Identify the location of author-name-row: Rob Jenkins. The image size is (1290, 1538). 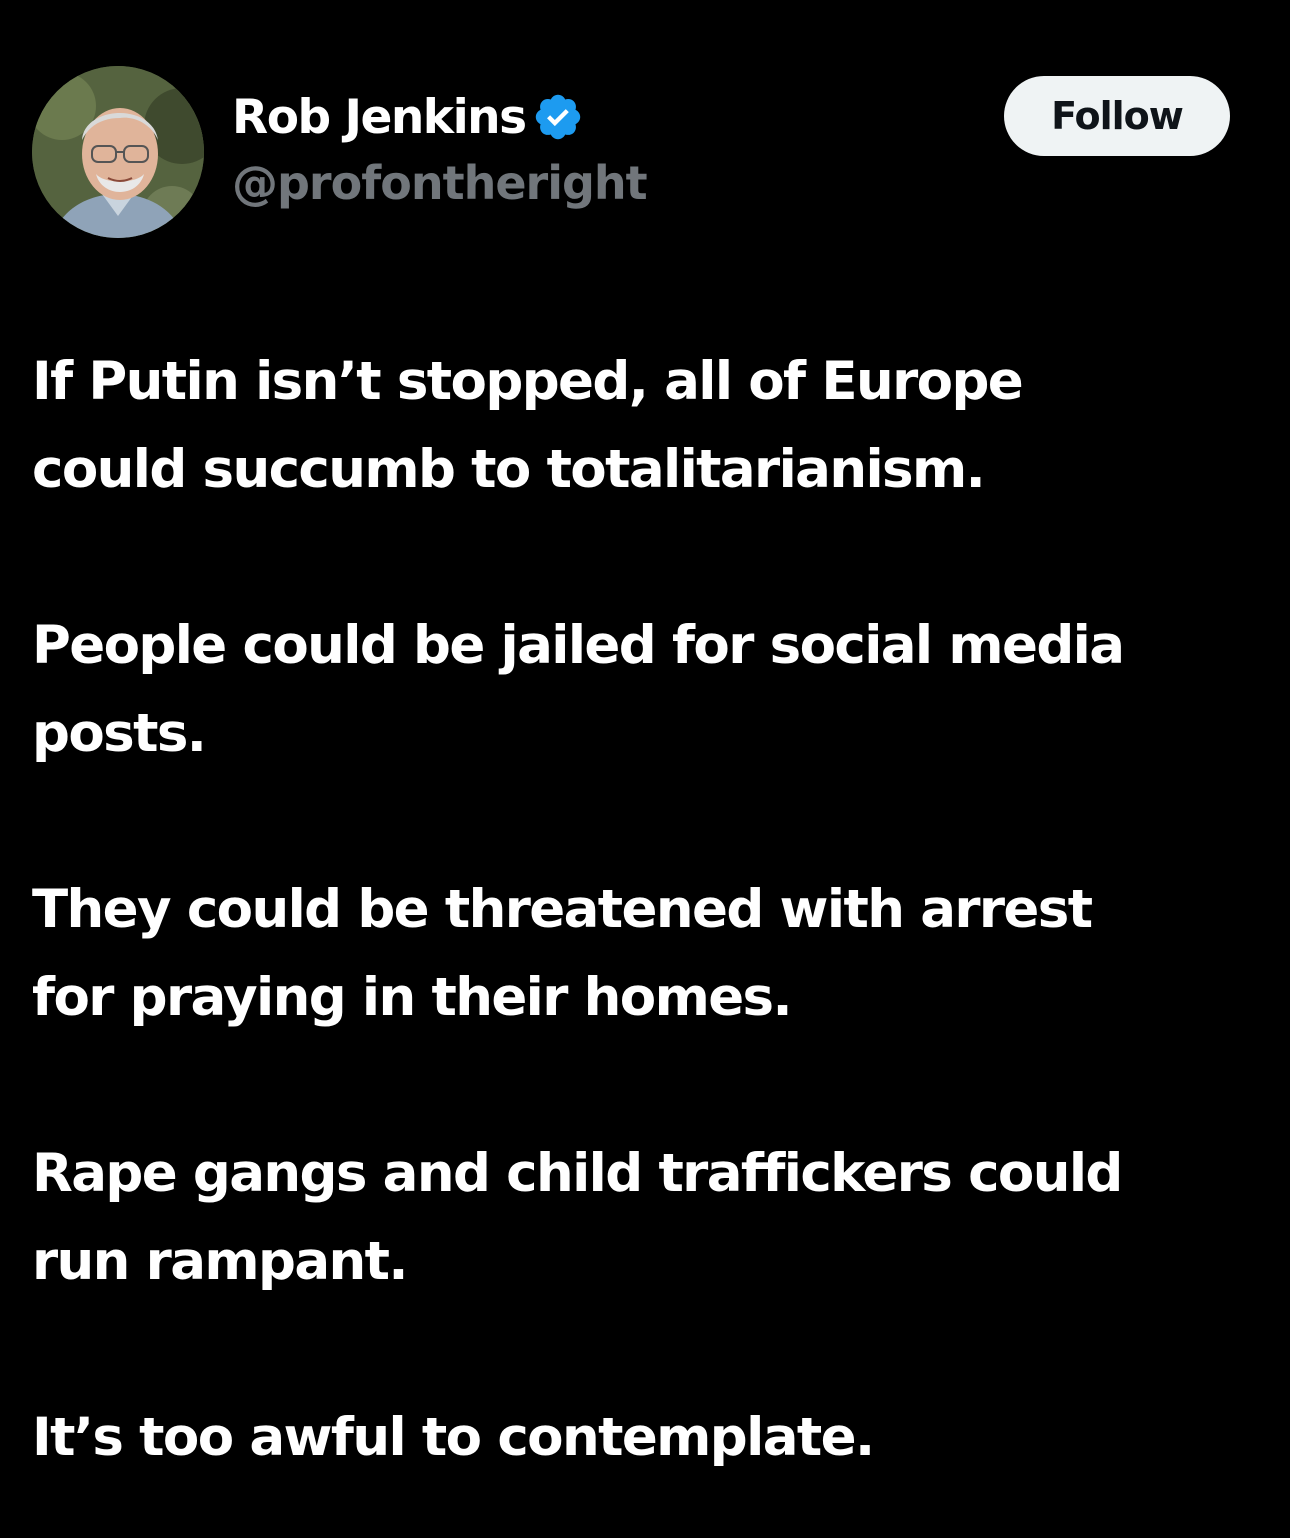
(408, 117).